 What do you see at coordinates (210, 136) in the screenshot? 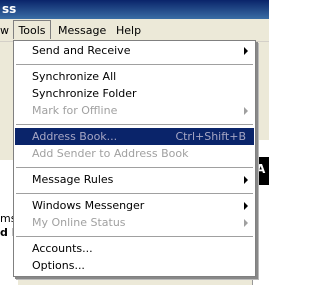
I see `menu-item-shortcut: Ctrl+Shift+B` at bounding box center [210, 136].